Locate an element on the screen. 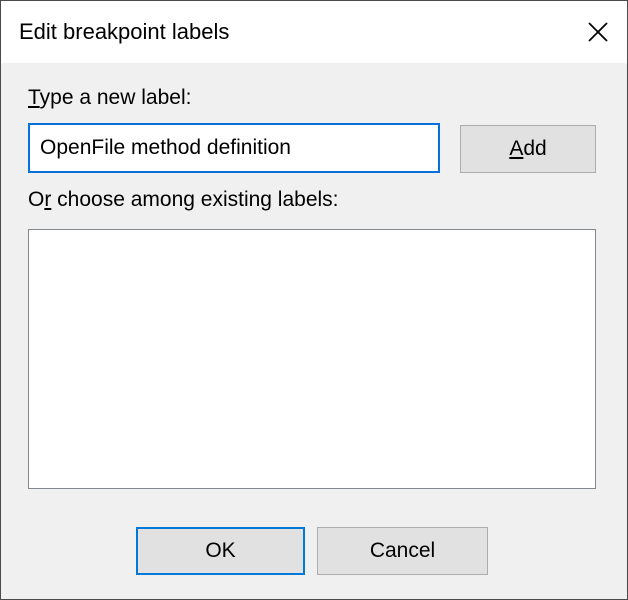  new-label-prompt: Type a new label: is located at coordinates (109, 98).